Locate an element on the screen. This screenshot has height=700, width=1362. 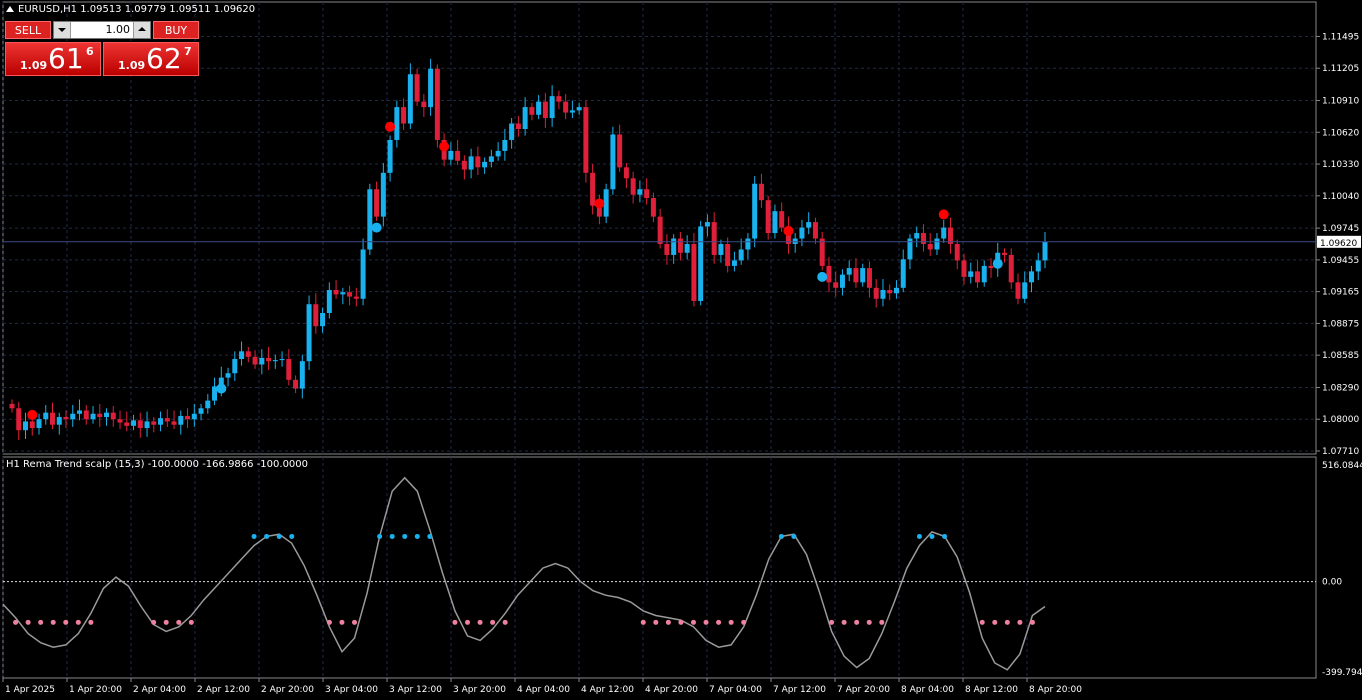
sell-quote: 1.09 61 6 is located at coordinates (53, 59).